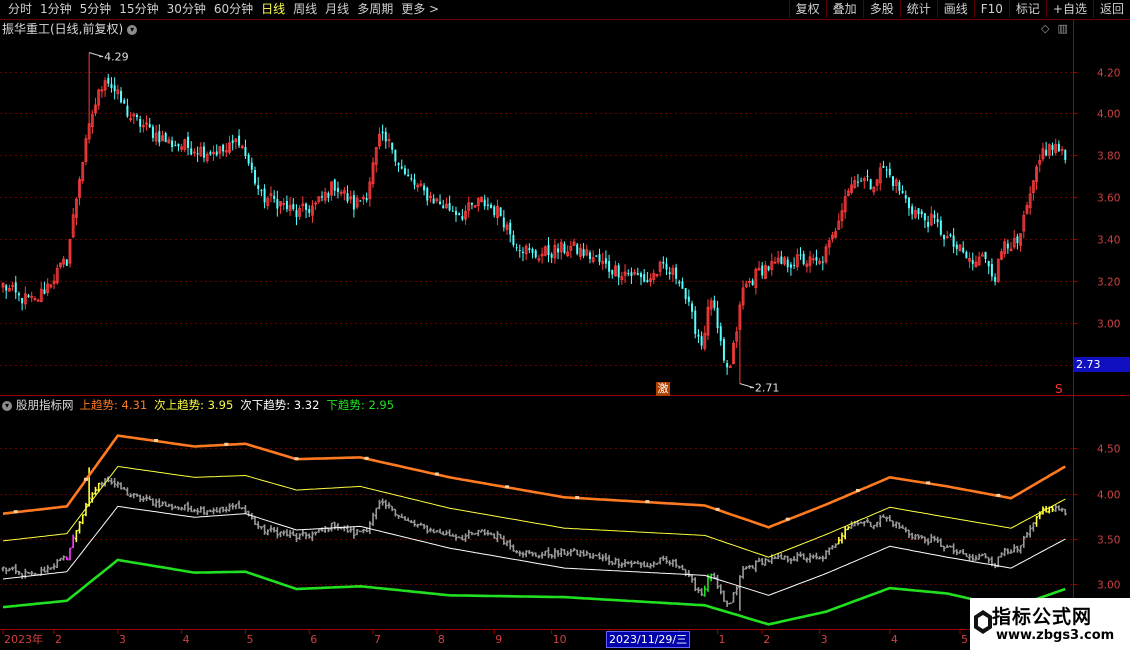 The image size is (1130, 650). Describe the element at coordinates (1108, 199) in the screenshot. I see `main-y-tick-label: 3.60` at that location.